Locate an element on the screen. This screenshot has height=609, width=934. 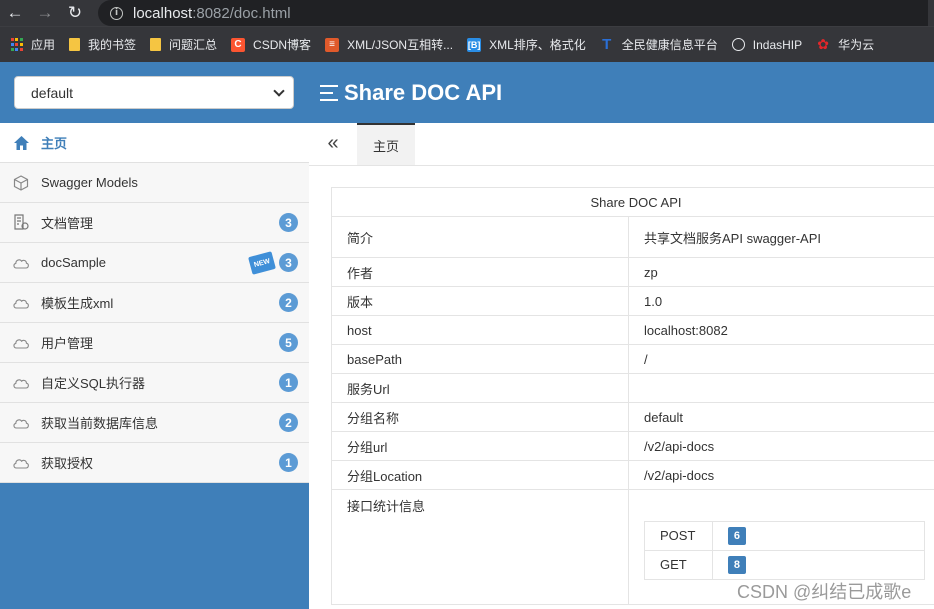
row-key: 分组url is located at coordinates (480, 446).